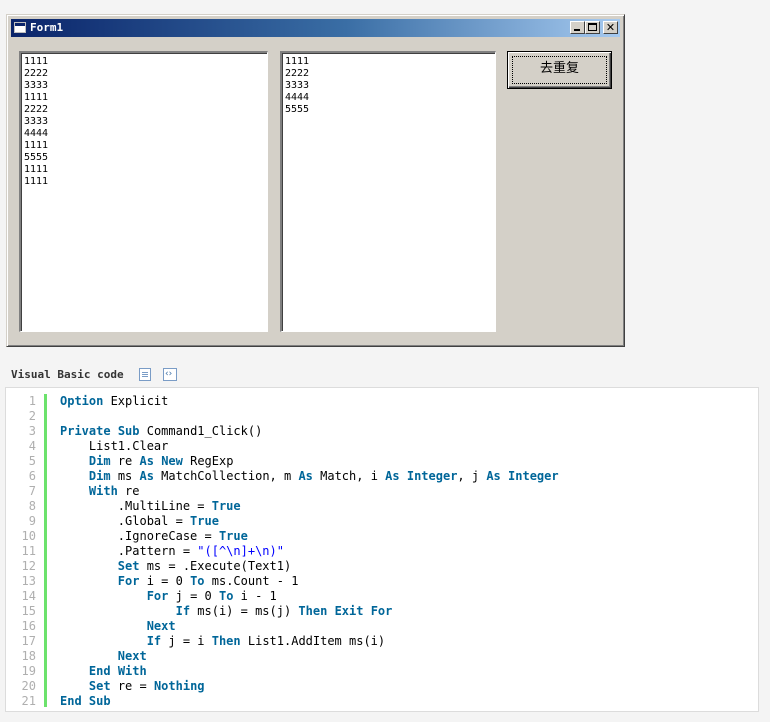  Describe the element at coordinates (282, 596) in the screenshot. I see `code-line: 14 For j = 0 To i - 1` at that location.